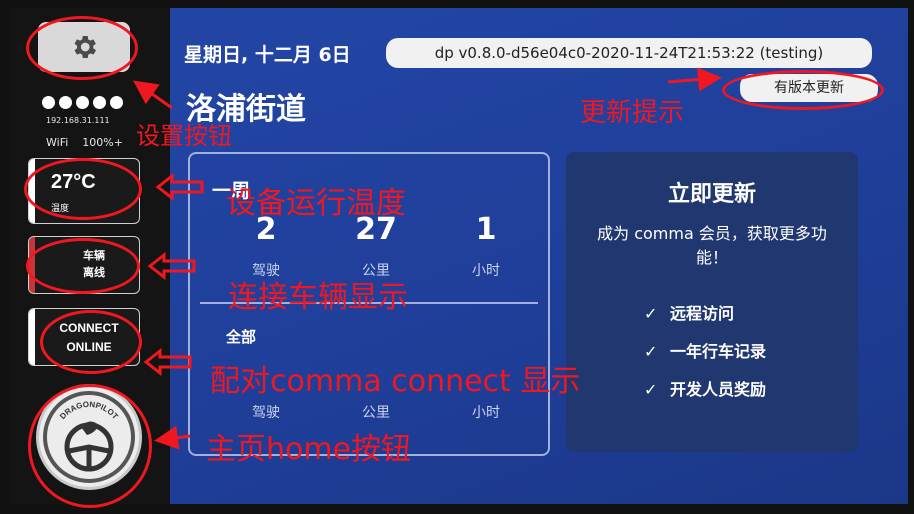 The image size is (914, 514). I want to click on week-hours-value: 1, so click(486, 229).